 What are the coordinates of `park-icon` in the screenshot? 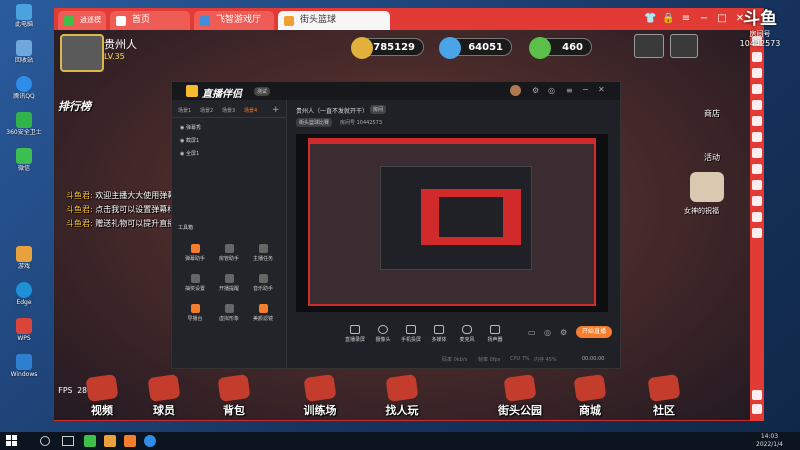 It's located at (520, 388).